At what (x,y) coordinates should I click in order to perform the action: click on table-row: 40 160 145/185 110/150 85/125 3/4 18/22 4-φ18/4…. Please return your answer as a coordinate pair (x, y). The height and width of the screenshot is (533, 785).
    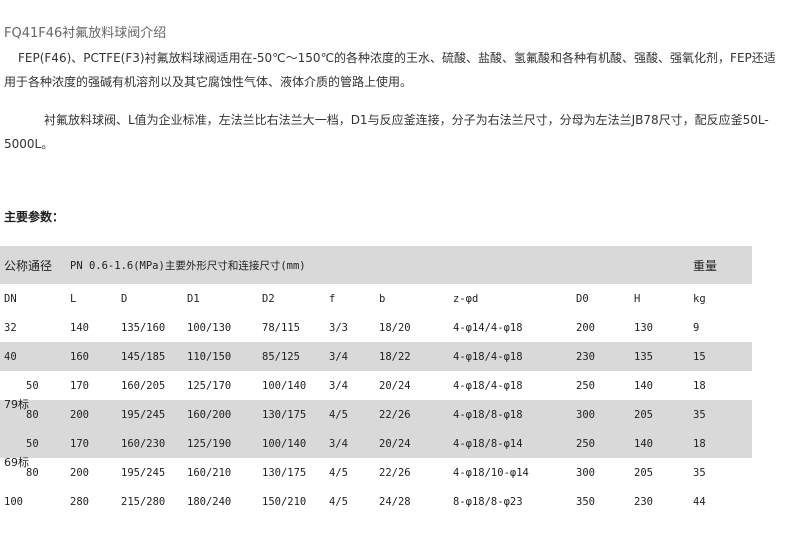
    Looking at the image, I should click on (376, 356).